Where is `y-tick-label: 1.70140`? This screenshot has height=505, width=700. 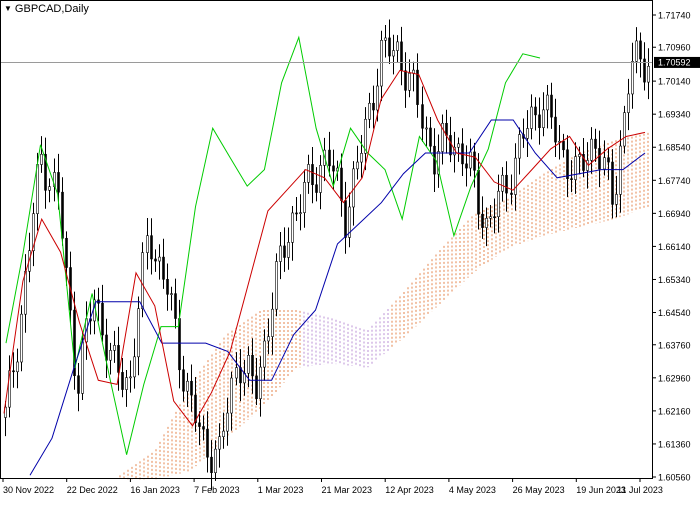 y-tick-label: 1.70140 is located at coordinates (674, 82).